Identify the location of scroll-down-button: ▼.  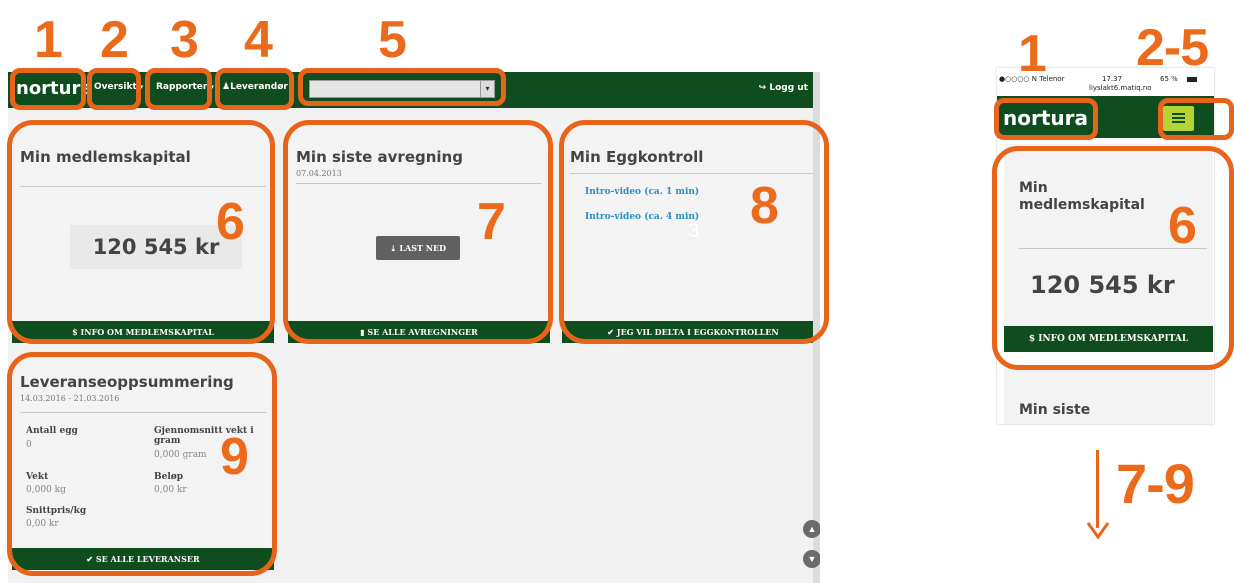
(811, 559).